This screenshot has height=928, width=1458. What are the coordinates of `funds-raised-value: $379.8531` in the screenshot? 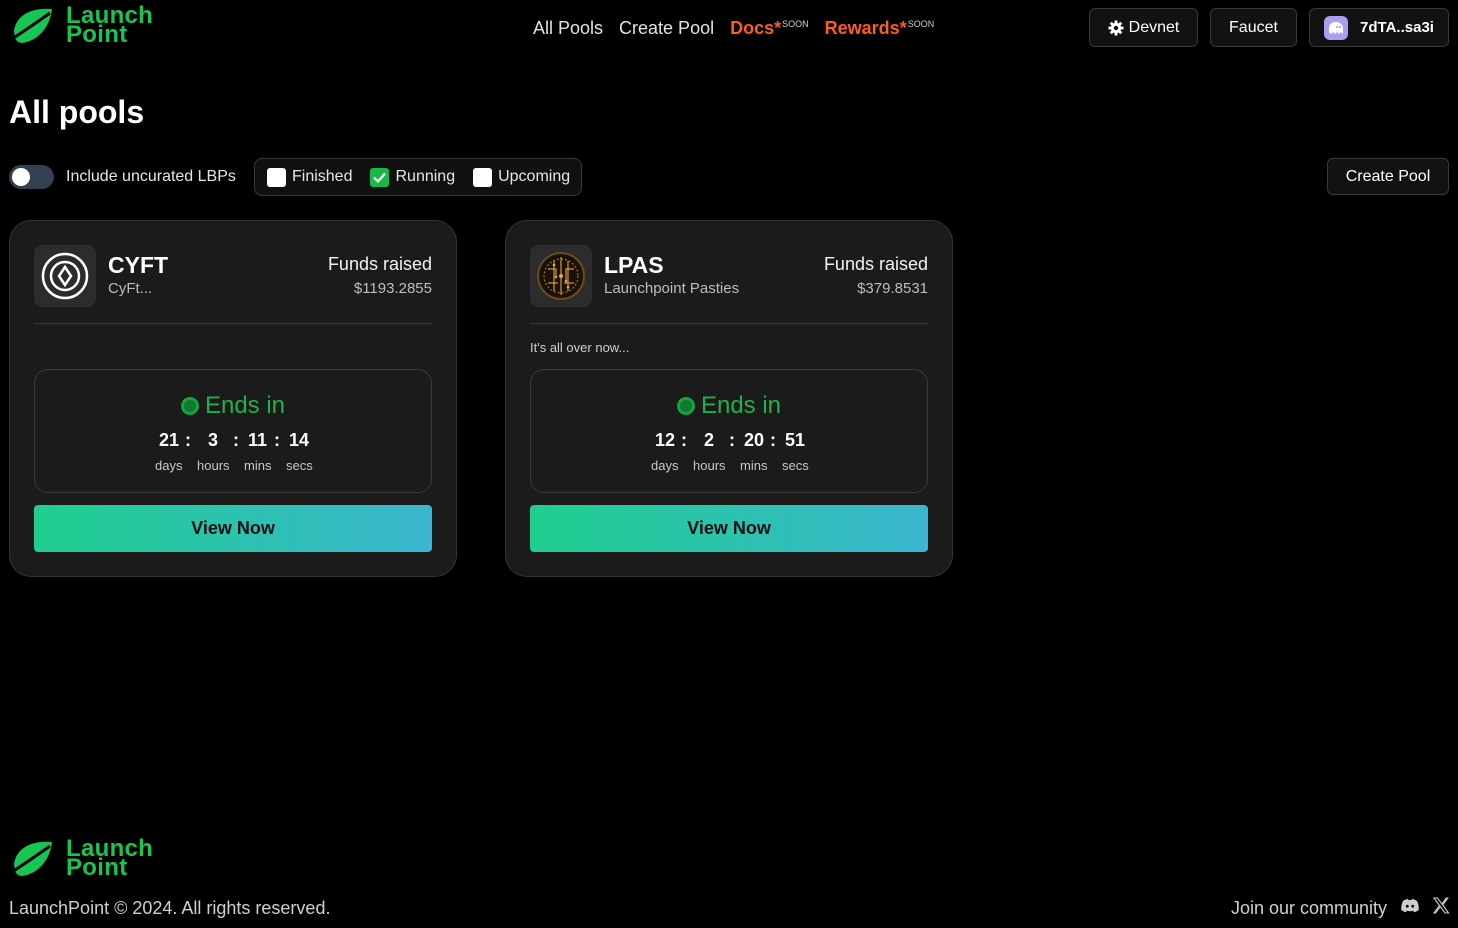 It's located at (892, 288).